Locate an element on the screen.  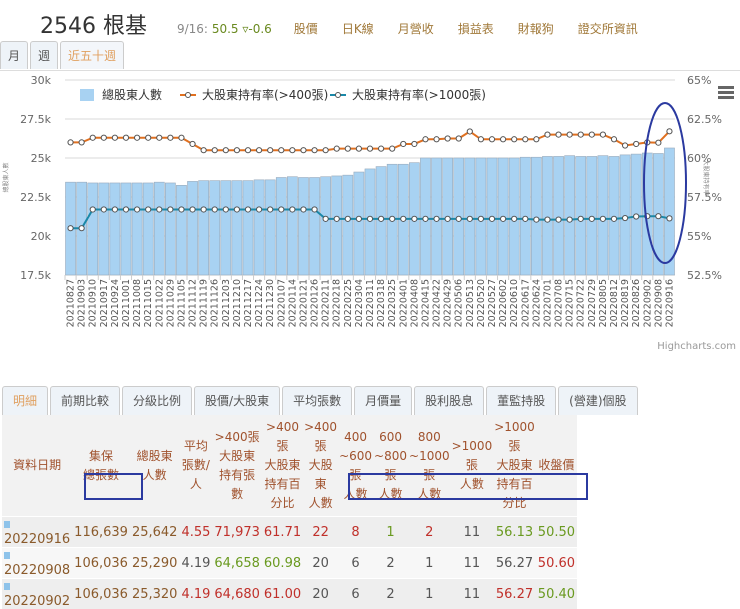
nav-twse-info: 證交所資訊 is located at coordinates (608, 28).